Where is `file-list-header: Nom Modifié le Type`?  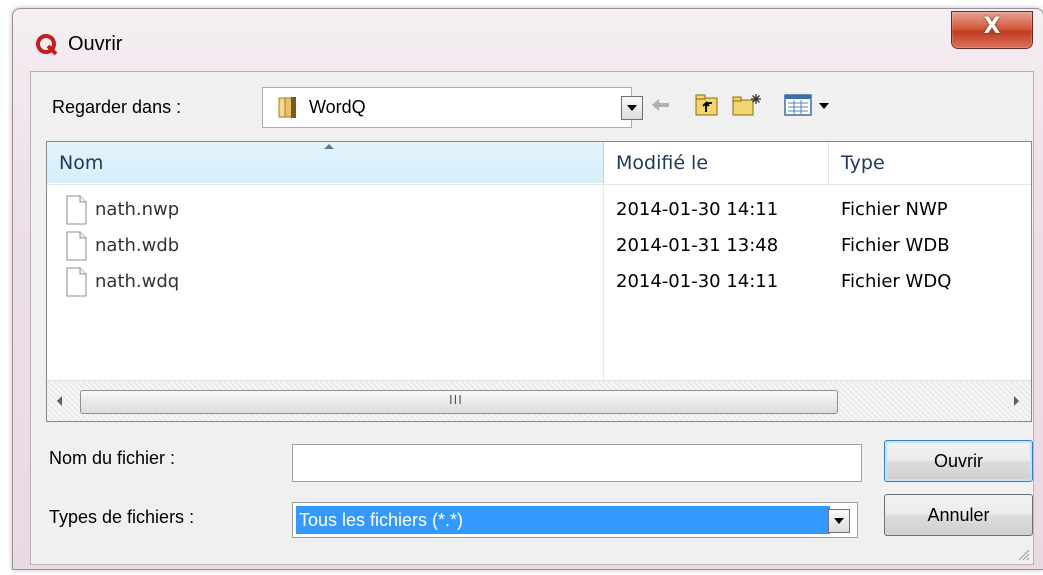
file-list-header: Nom Modifié le Type is located at coordinates (539, 163).